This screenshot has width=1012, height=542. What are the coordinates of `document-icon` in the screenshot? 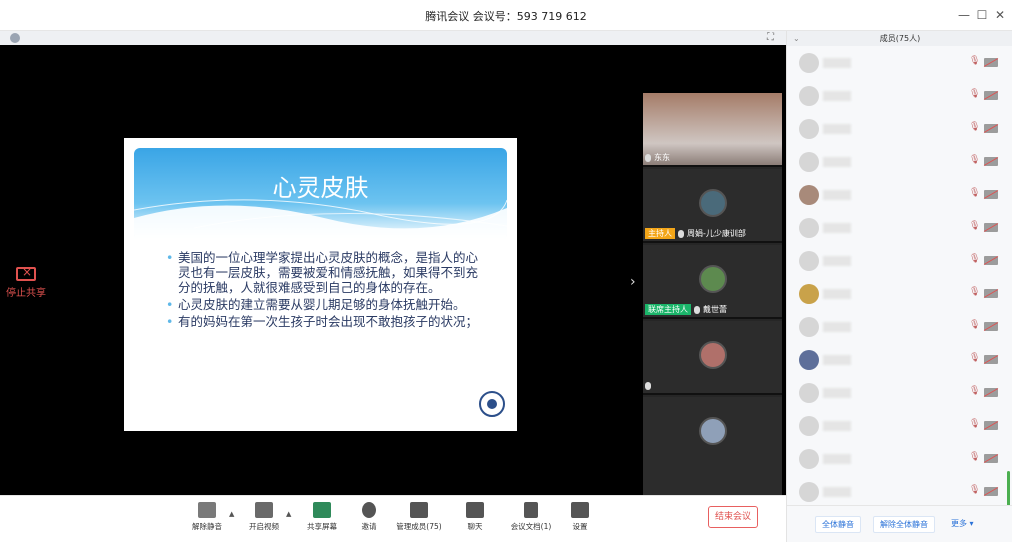 It's located at (531, 510).